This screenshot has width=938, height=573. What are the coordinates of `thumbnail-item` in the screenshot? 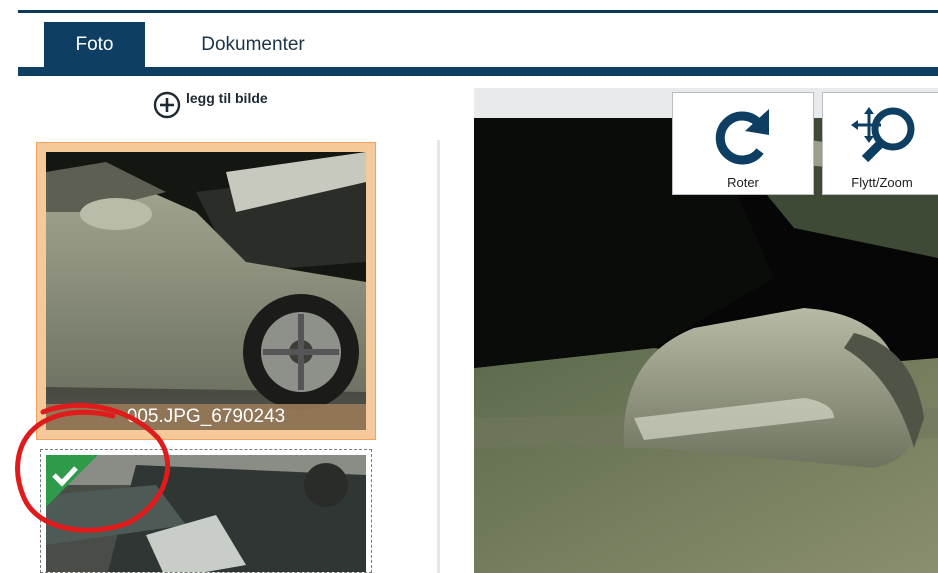 It's located at (206, 511).